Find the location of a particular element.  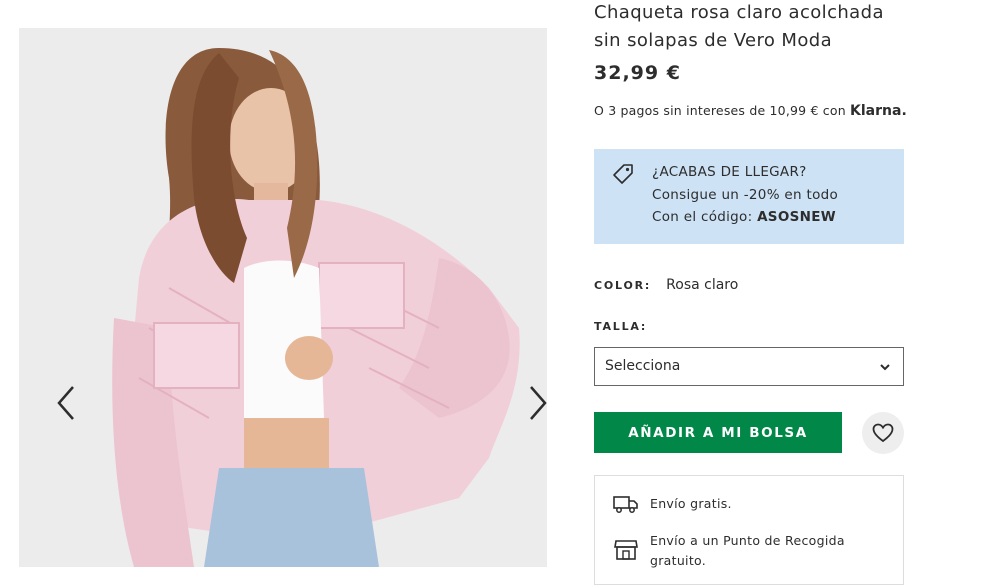

prev-image-button is located at coordinates (67, 403).